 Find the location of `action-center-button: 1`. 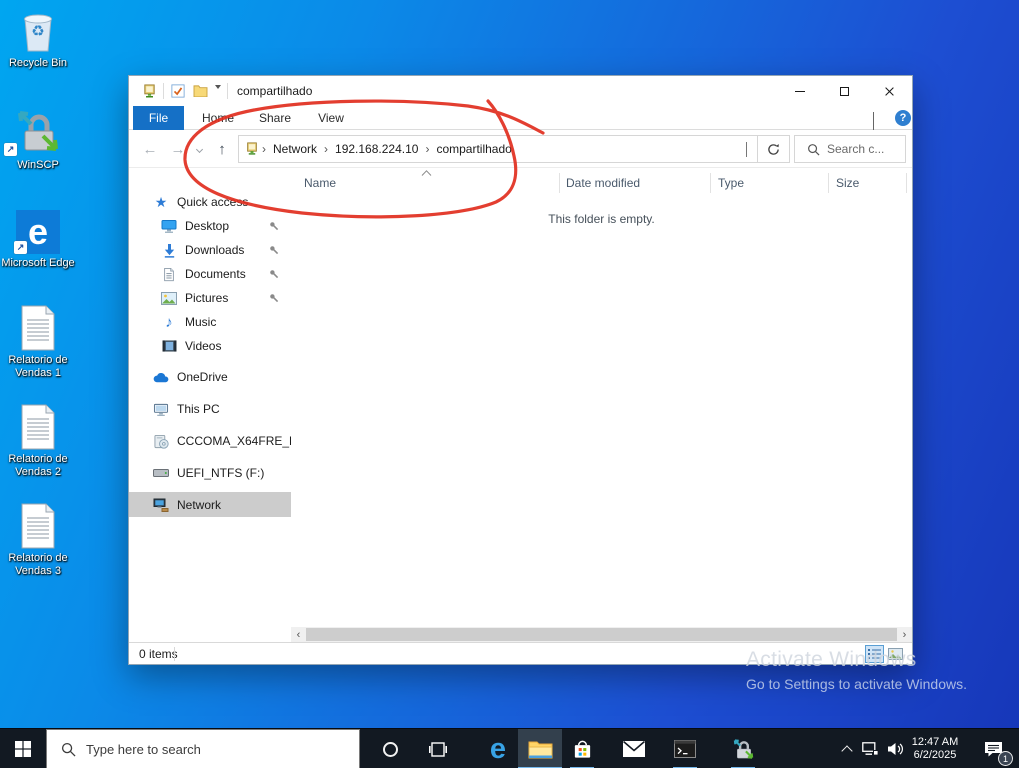

action-center-button: 1 is located at coordinates (993, 748).